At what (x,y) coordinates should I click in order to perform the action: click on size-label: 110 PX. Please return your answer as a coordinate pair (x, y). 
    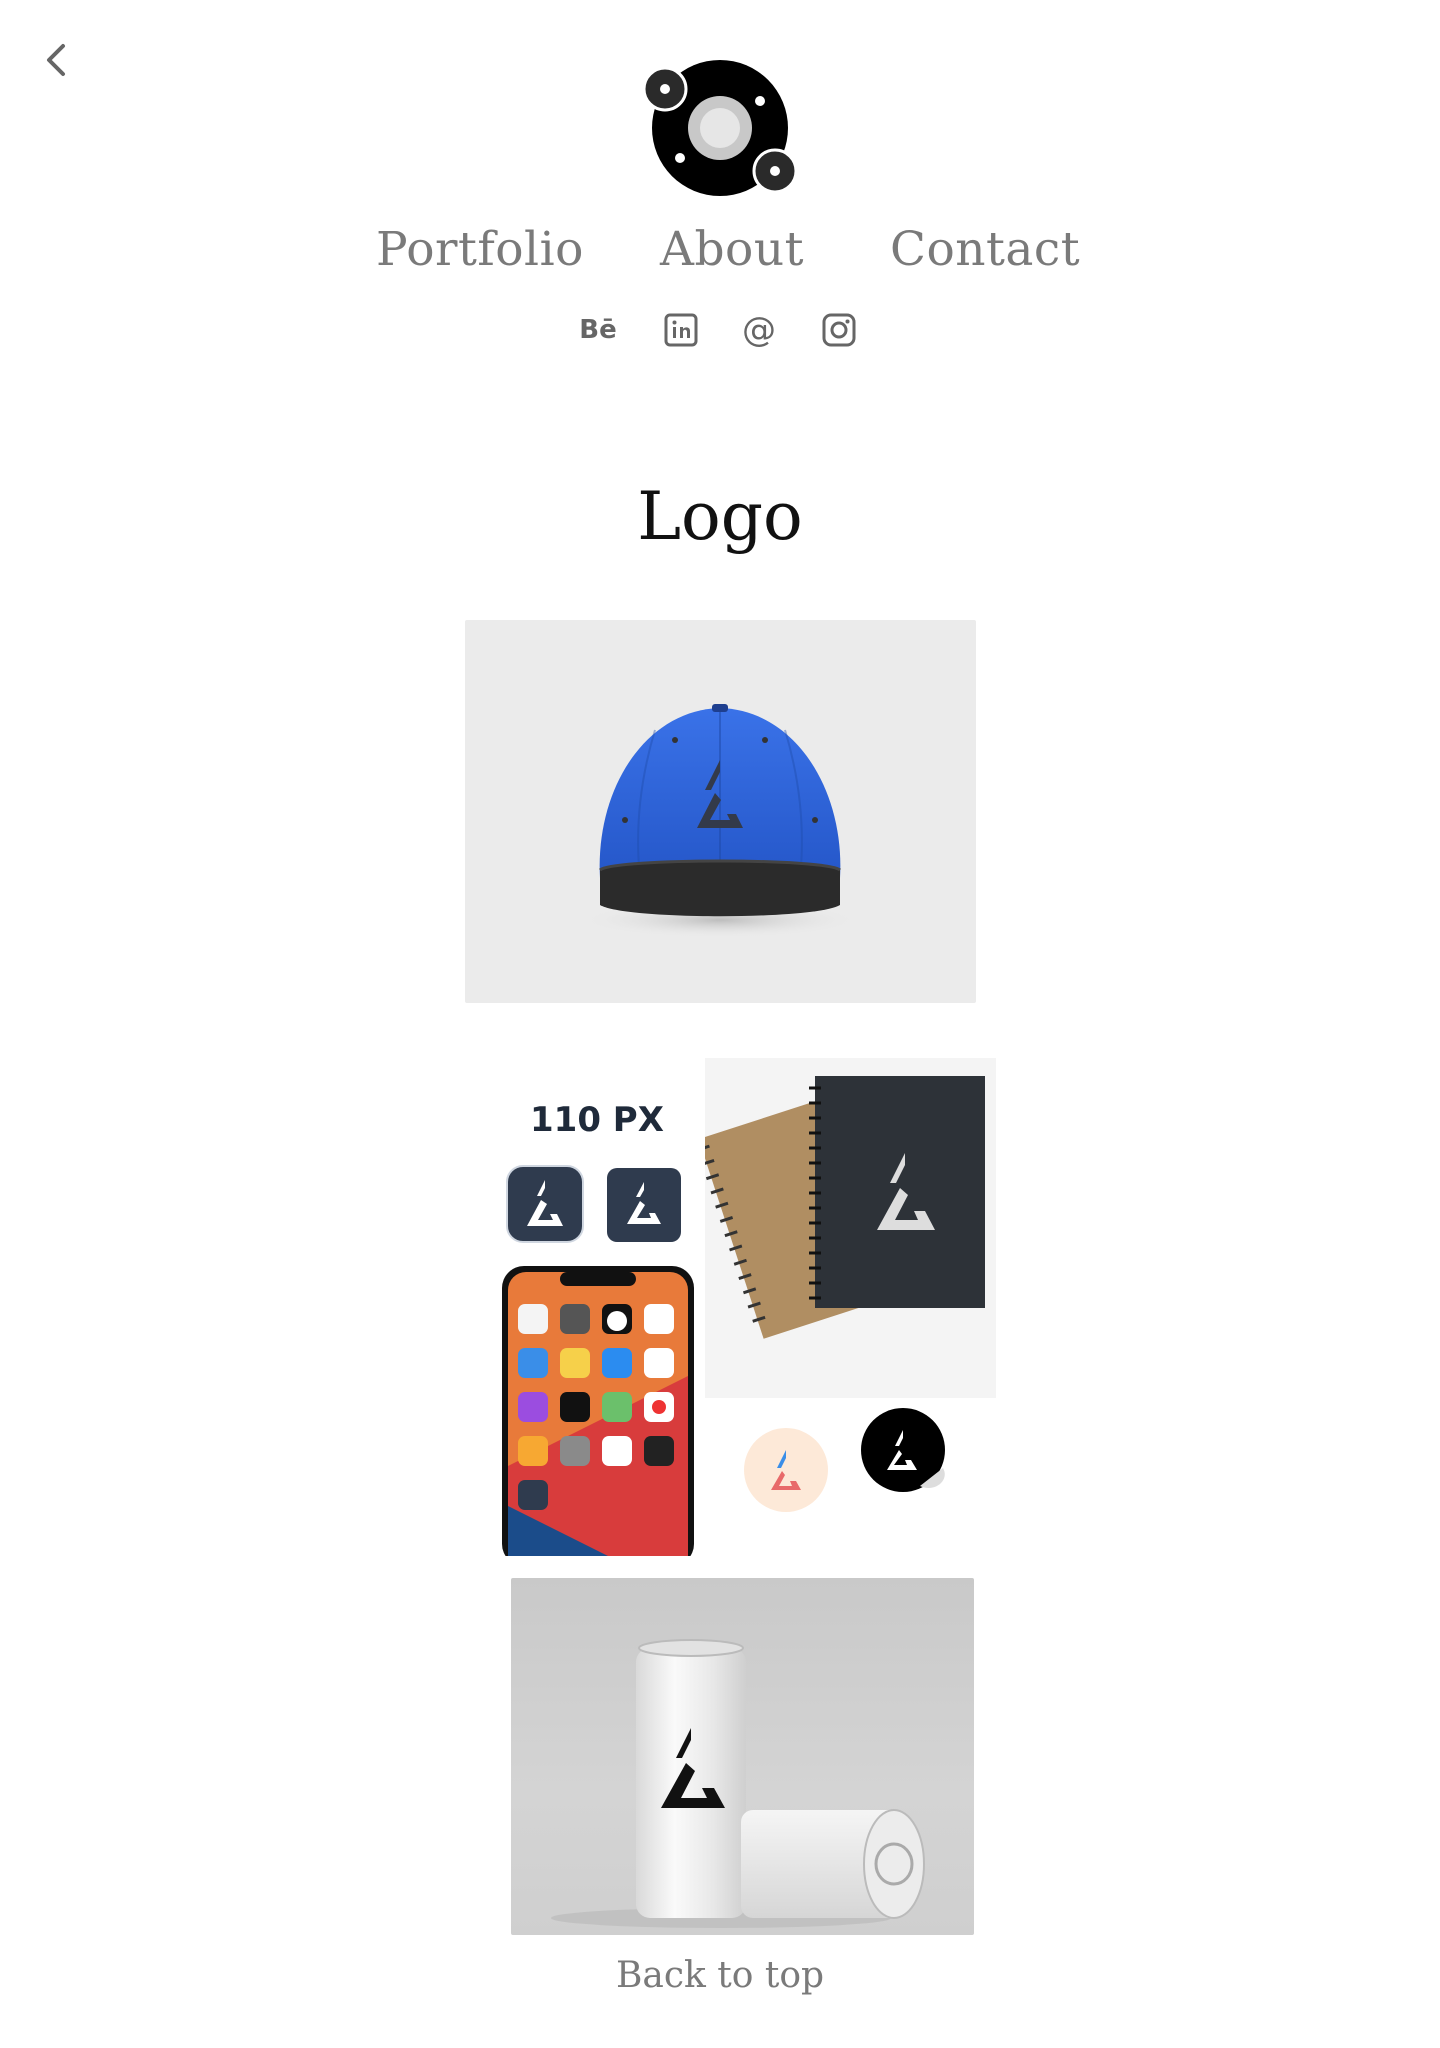
    Looking at the image, I should click on (597, 1120).